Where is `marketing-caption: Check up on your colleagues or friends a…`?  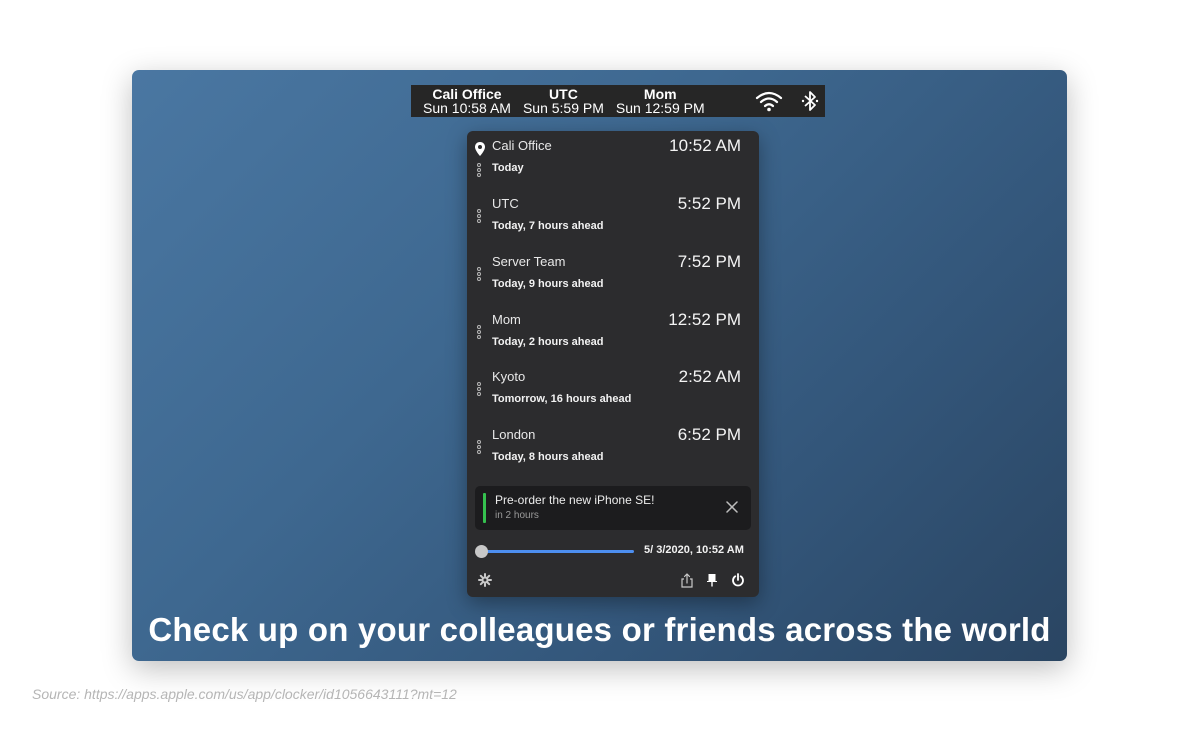
marketing-caption: Check up on your colleagues or friends a… is located at coordinates (599, 629).